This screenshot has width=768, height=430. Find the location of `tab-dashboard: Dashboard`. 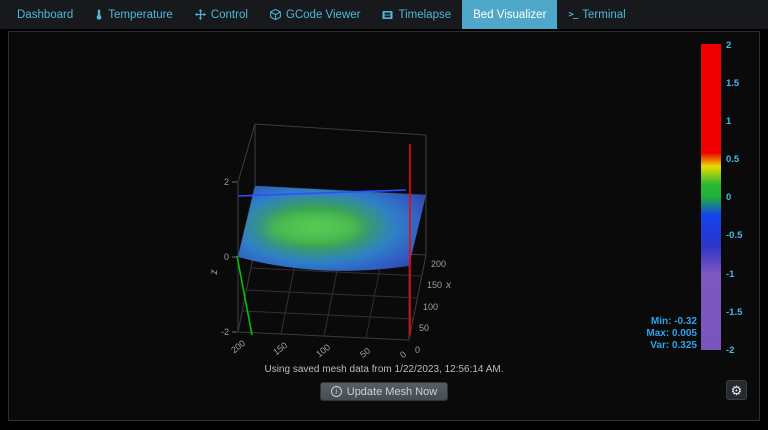

tab-dashboard: Dashboard is located at coordinates (45, 14).